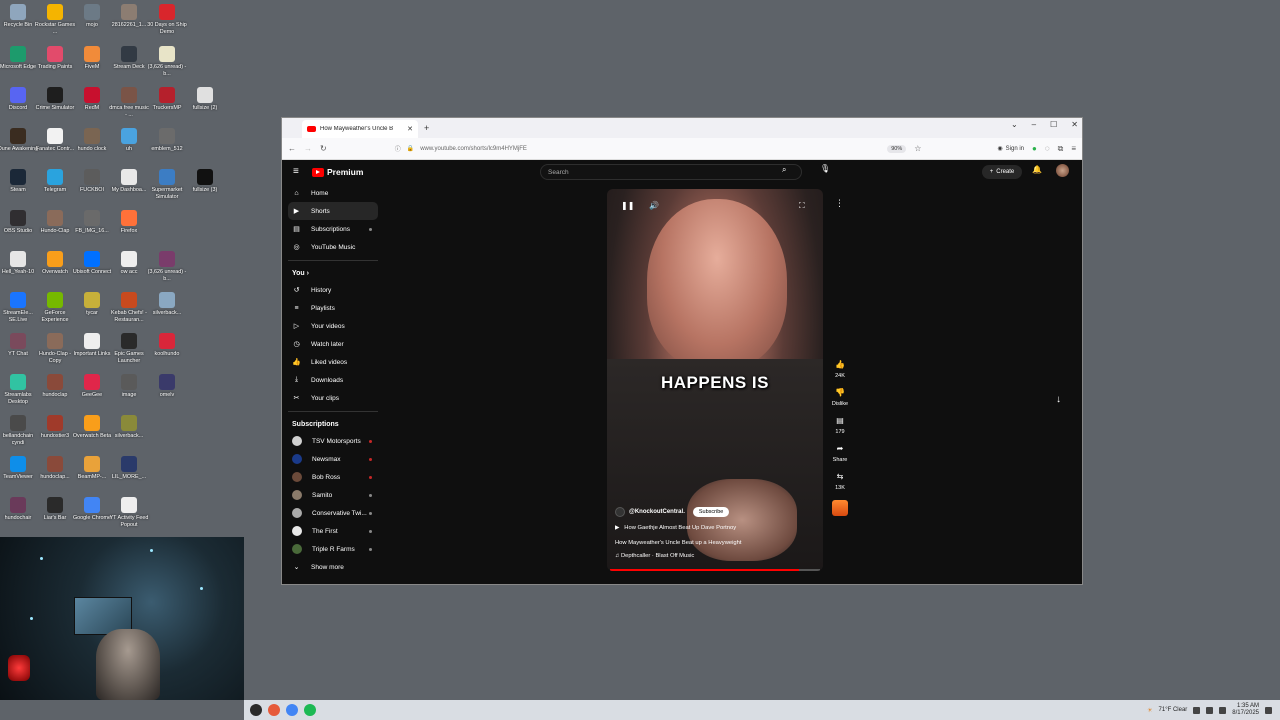 Image resolution: width=1280 pixels, height=720 pixels. Describe the element at coordinates (1053, 124) in the screenshot. I see `maximize-button: ☐` at that location.